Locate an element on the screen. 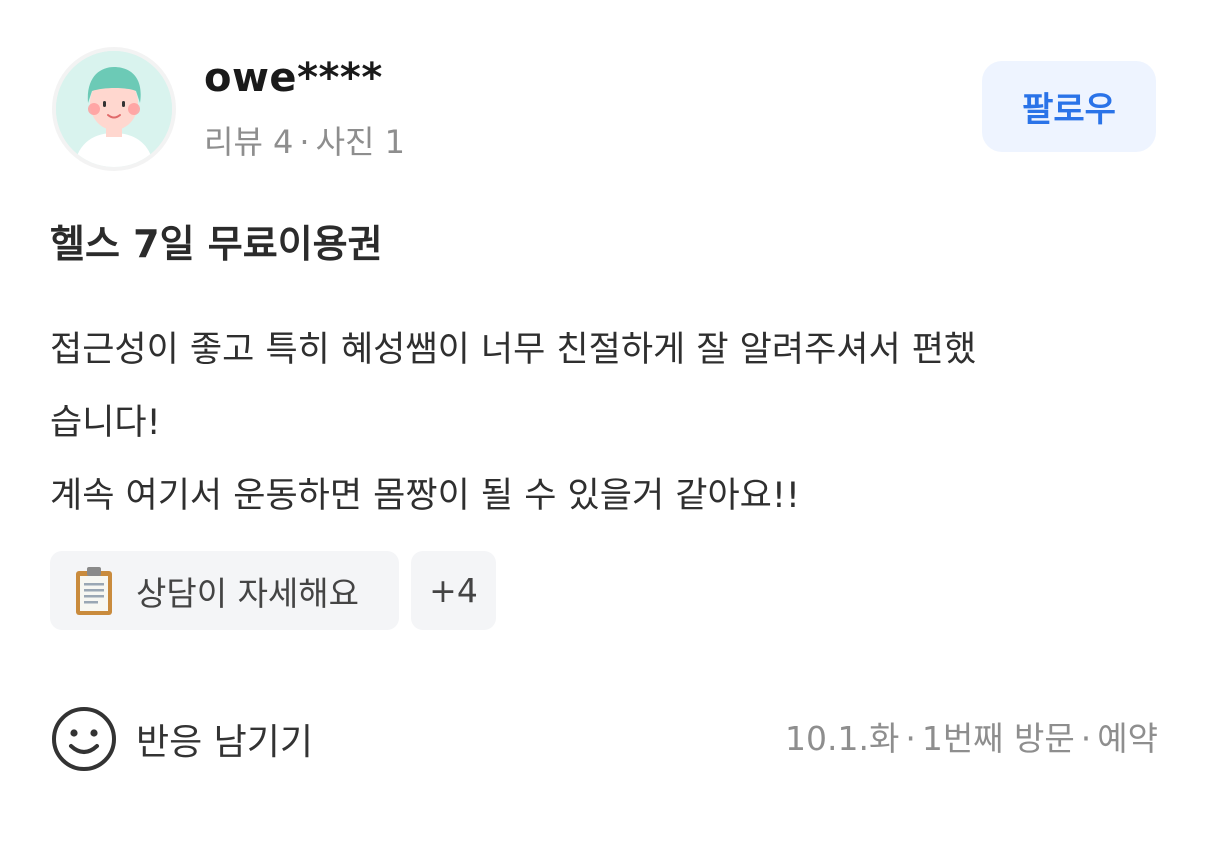 This screenshot has width=1206, height=850. review-body-line: 접근성이 좋고 특히 혜성쌤이 너무 친절하게 잘 알려주셔서 편했 is located at coordinates (513, 350).